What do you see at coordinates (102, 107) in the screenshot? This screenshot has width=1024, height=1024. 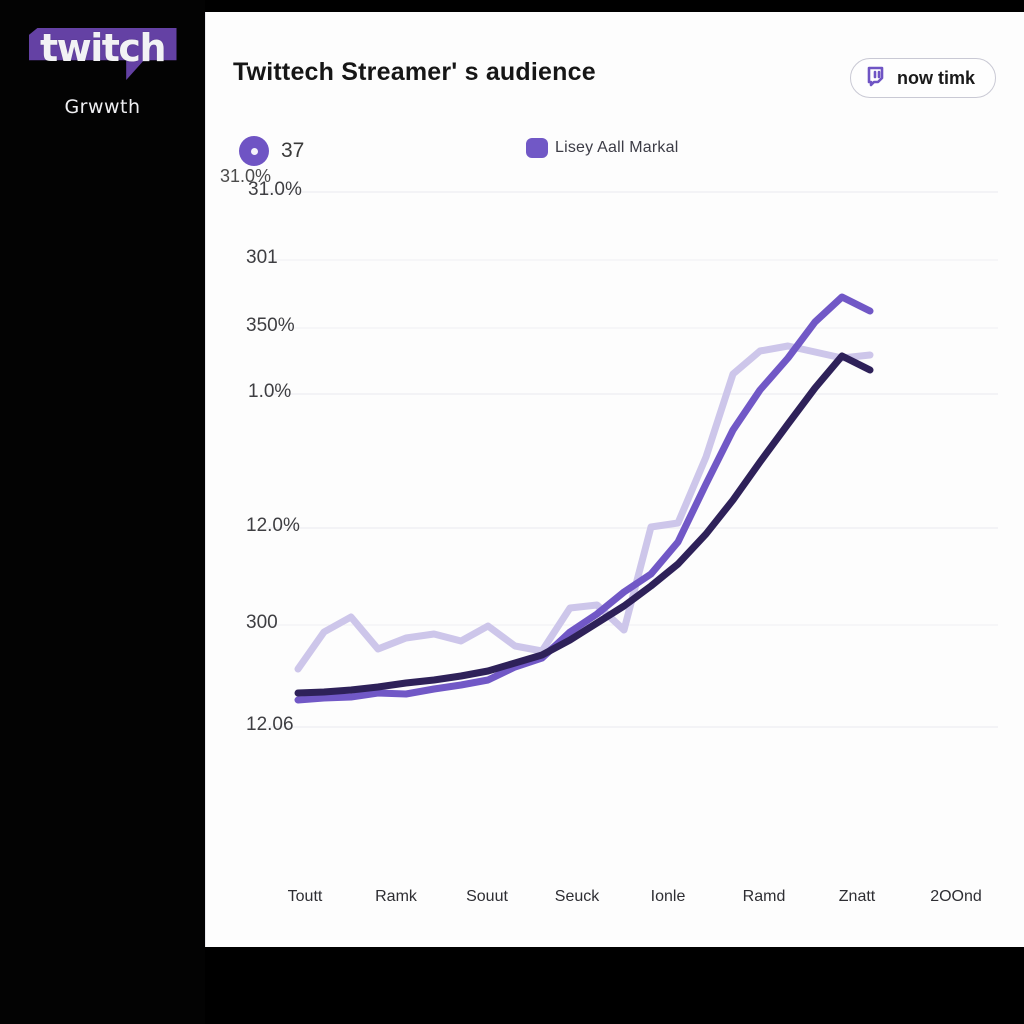 I see `brand-subtitle: Grwwth` at bounding box center [102, 107].